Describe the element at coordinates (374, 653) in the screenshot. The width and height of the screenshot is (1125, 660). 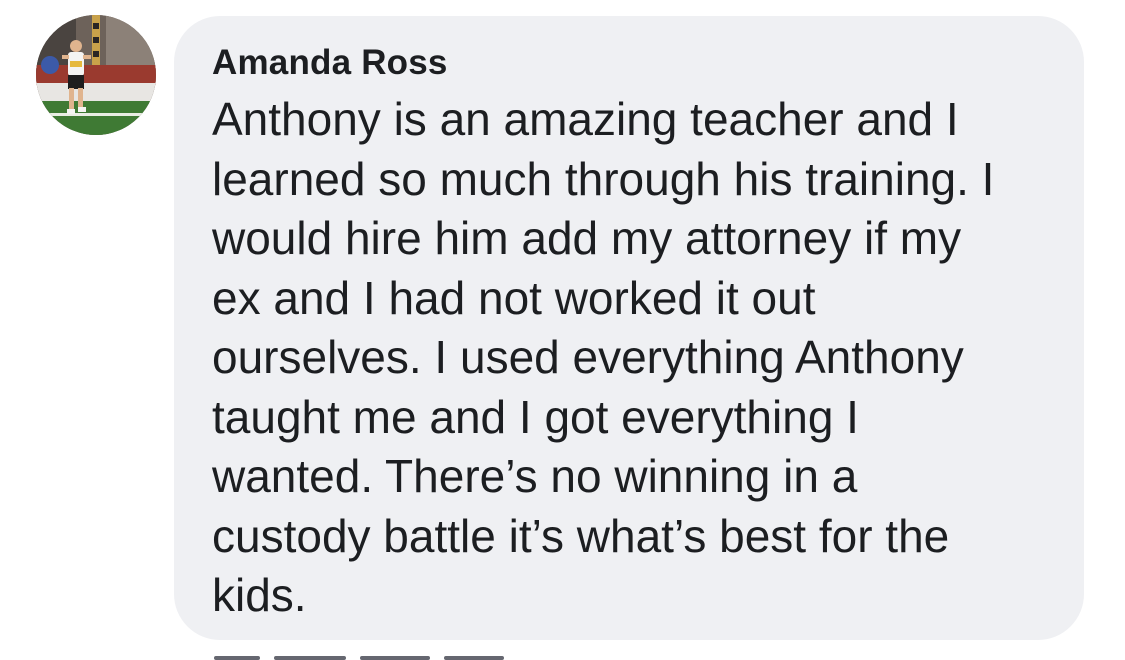
I see `reply-line-partial` at that location.